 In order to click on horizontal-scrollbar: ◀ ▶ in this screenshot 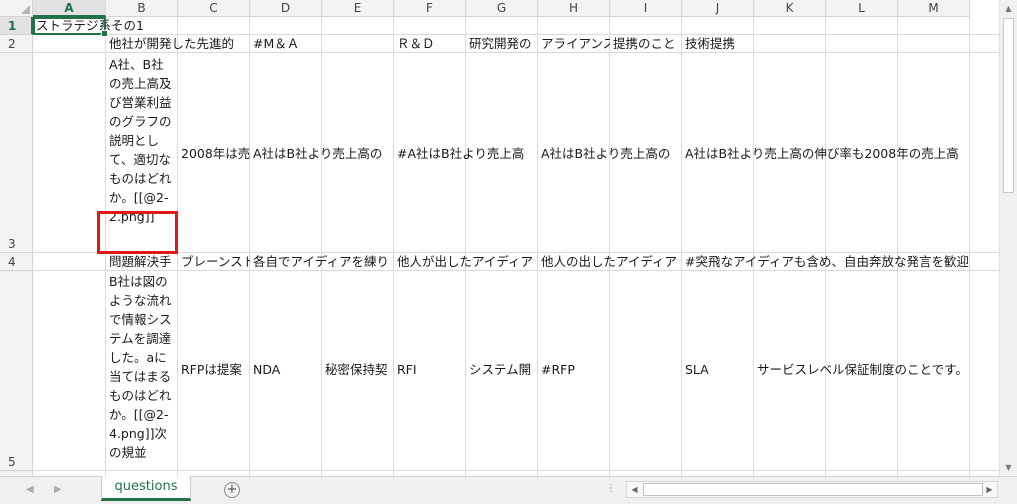, I will do `click(812, 489)`.